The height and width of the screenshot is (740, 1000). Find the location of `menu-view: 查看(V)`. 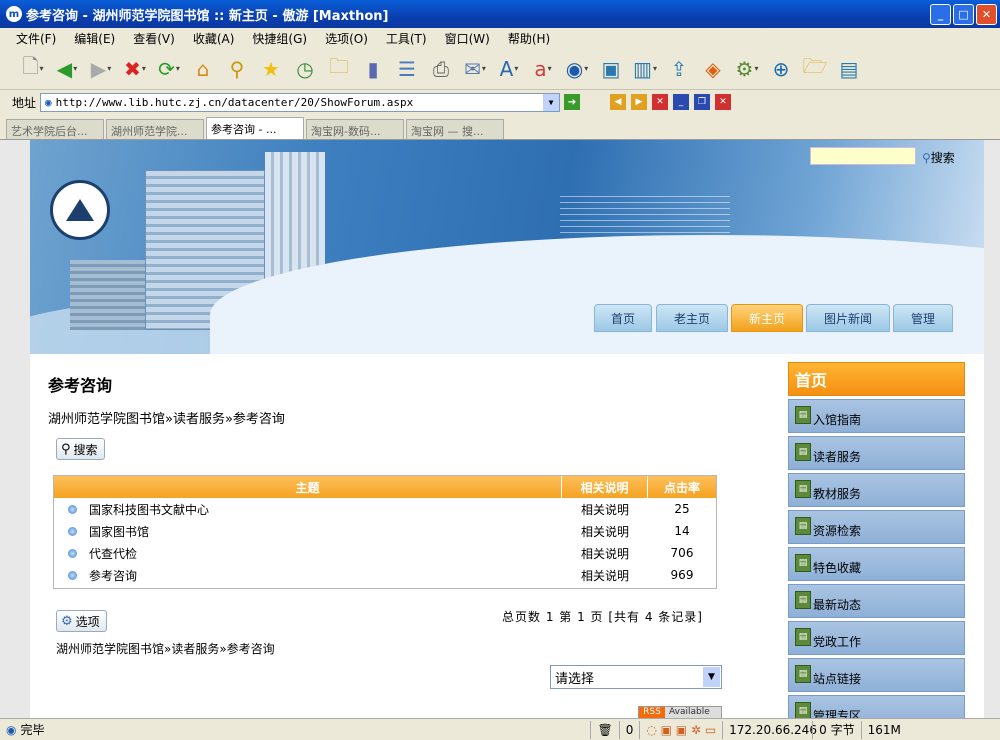

menu-view: 查看(V) is located at coordinates (154, 38).